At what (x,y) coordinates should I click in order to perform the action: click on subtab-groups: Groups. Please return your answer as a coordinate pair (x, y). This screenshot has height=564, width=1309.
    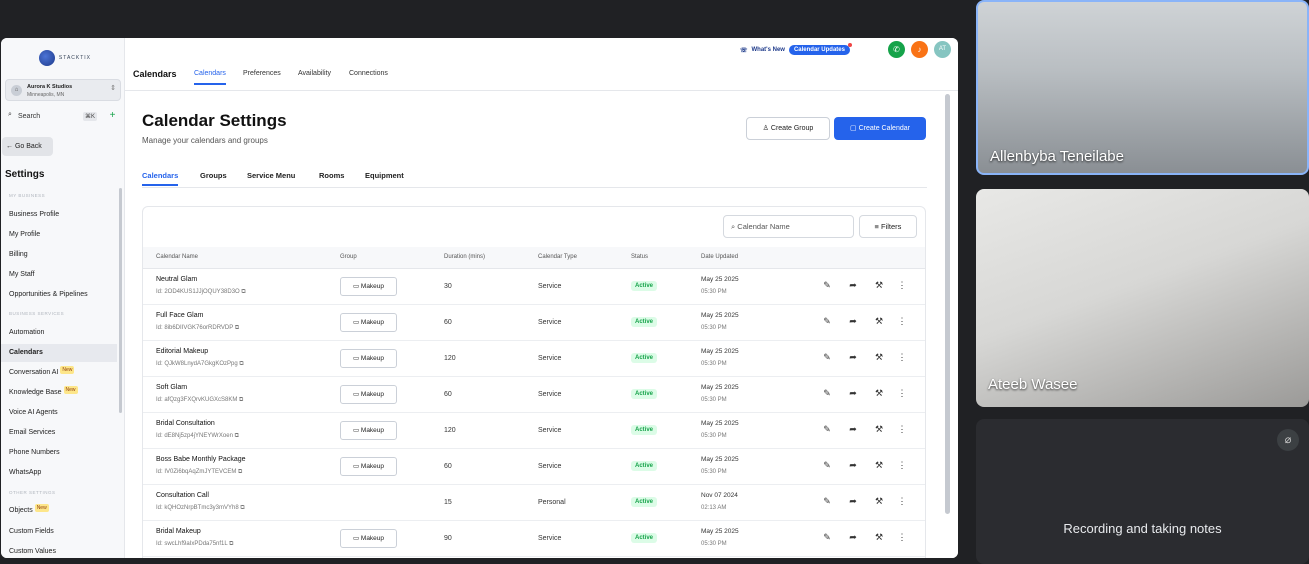
    Looking at the image, I should click on (213, 175).